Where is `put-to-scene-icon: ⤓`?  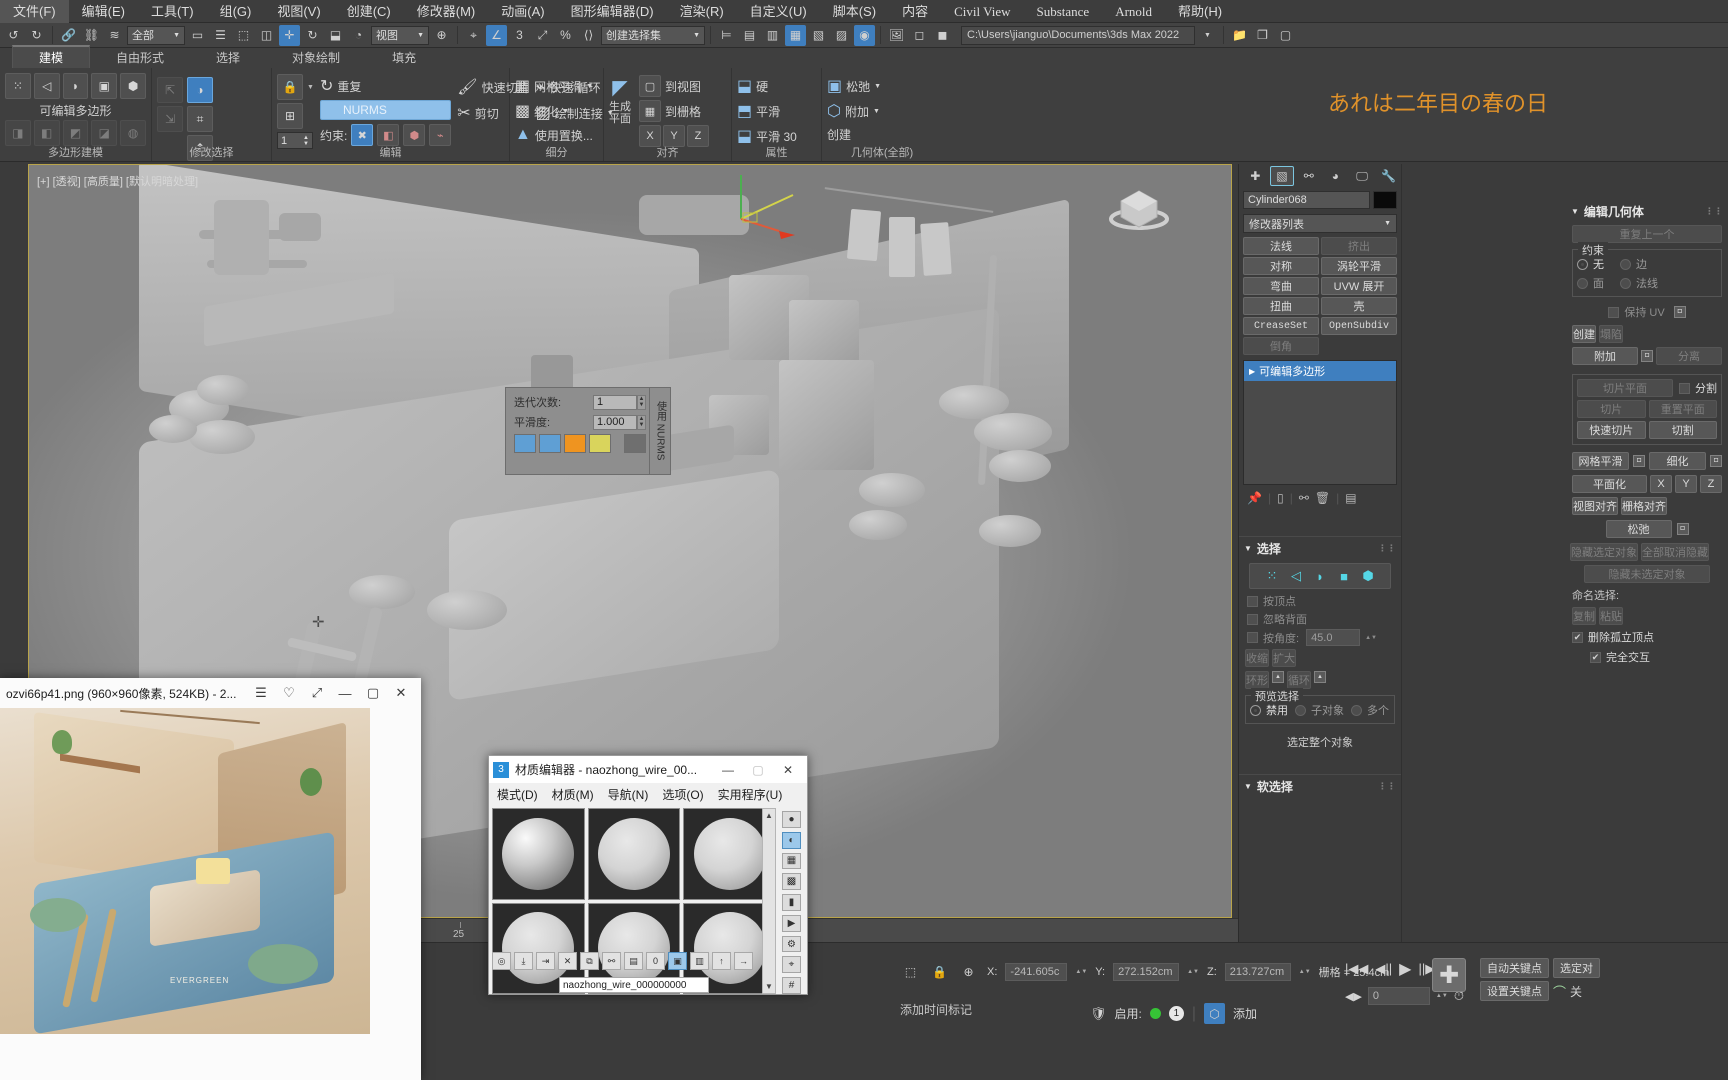 put-to-scene-icon: ⤓ is located at coordinates (523, 961).